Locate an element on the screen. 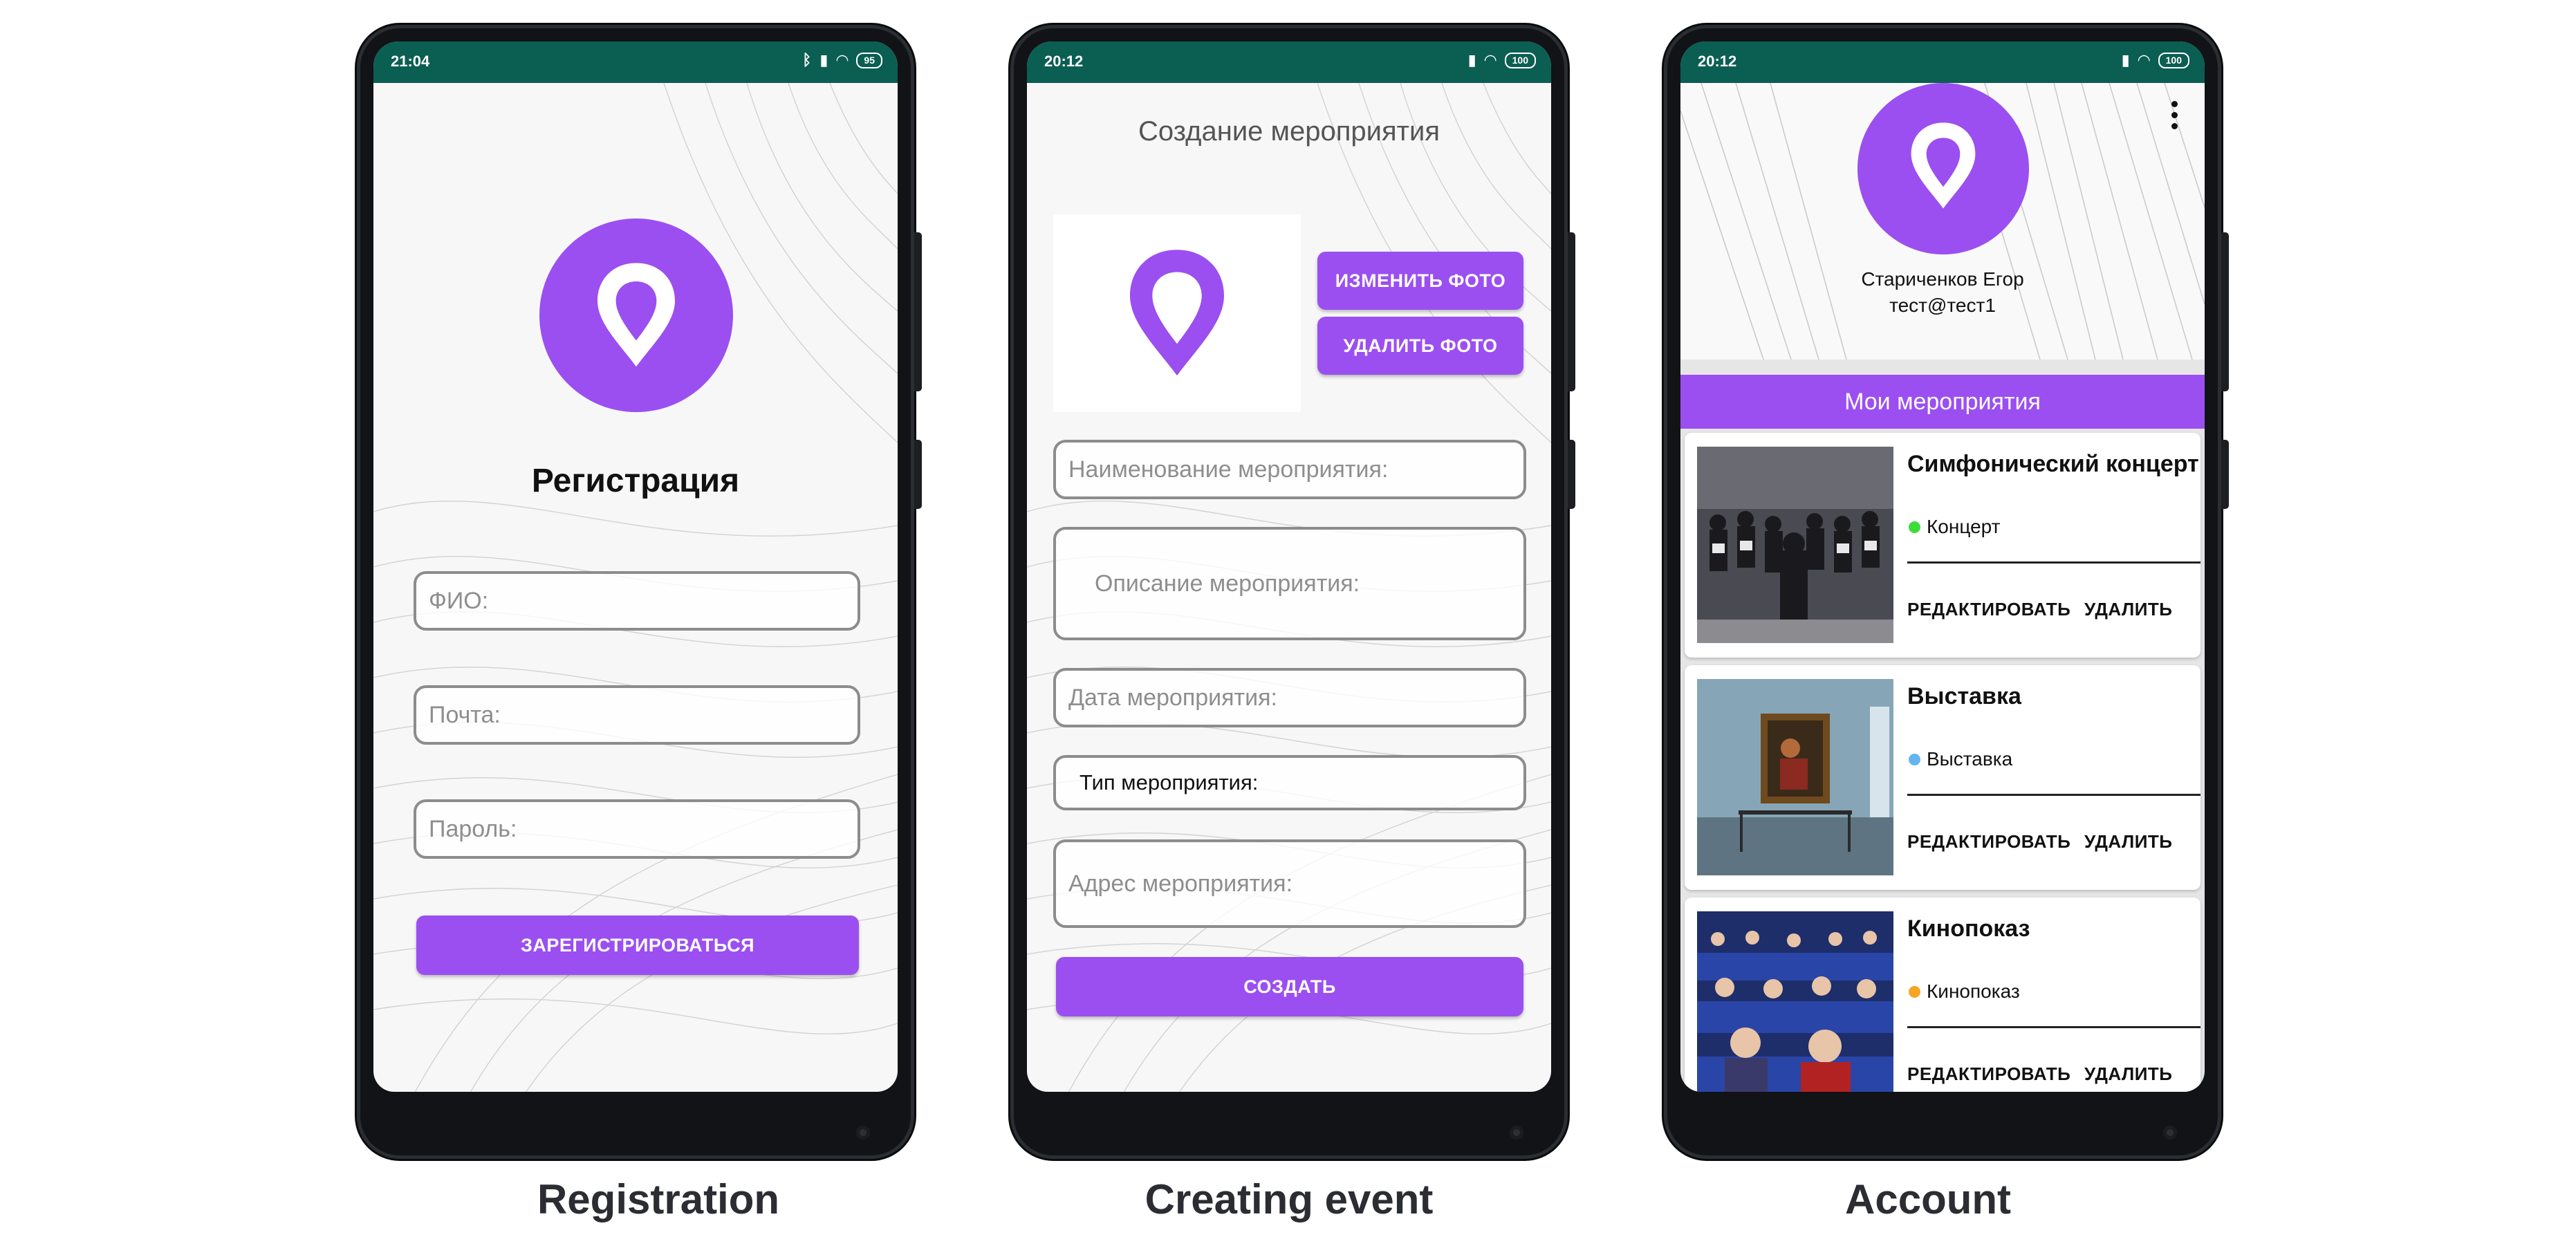 The image size is (2576, 1246). event-name-field: Наименование мероприятия: is located at coordinates (1289, 469).